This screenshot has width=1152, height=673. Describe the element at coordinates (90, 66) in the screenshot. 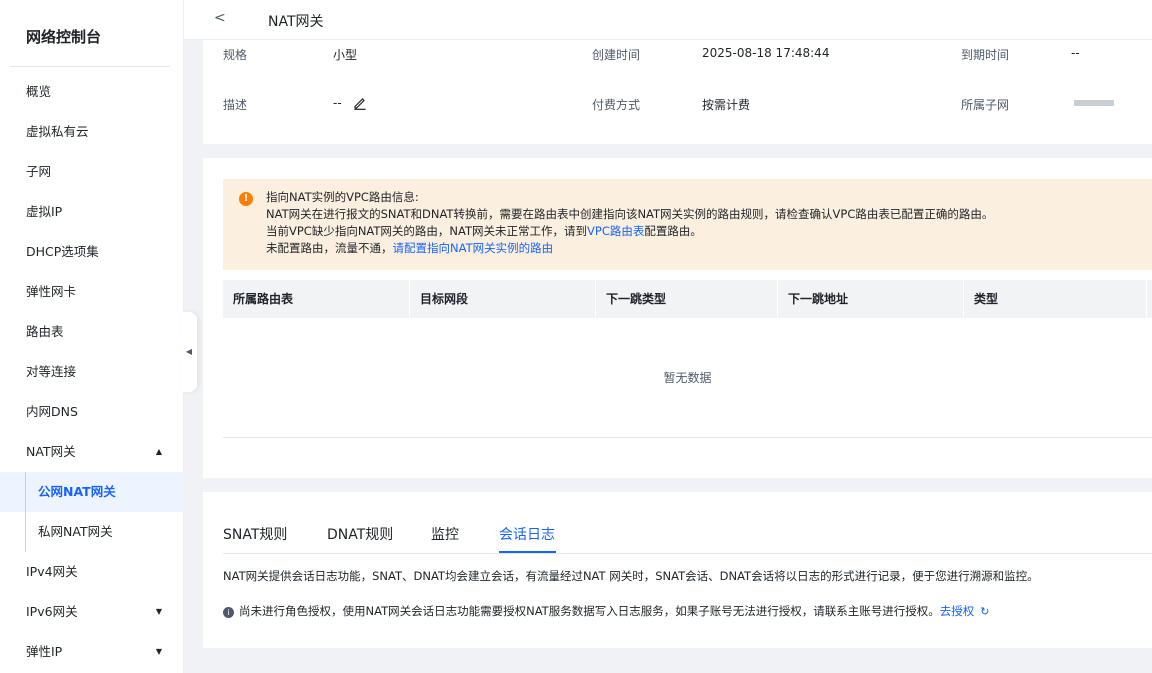

I see `sidebar-divider` at that location.